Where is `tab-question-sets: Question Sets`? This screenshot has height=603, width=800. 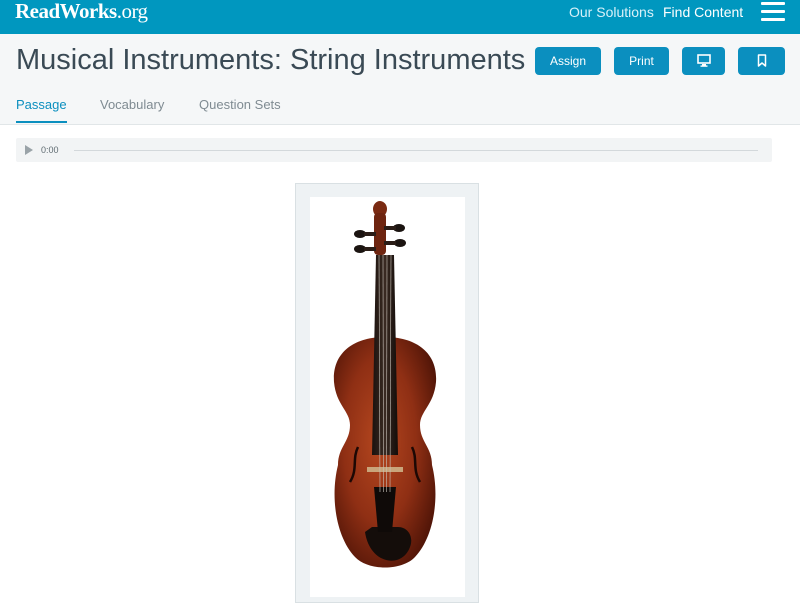 tab-question-sets: Question Sets is located at coordinates (240, 105).